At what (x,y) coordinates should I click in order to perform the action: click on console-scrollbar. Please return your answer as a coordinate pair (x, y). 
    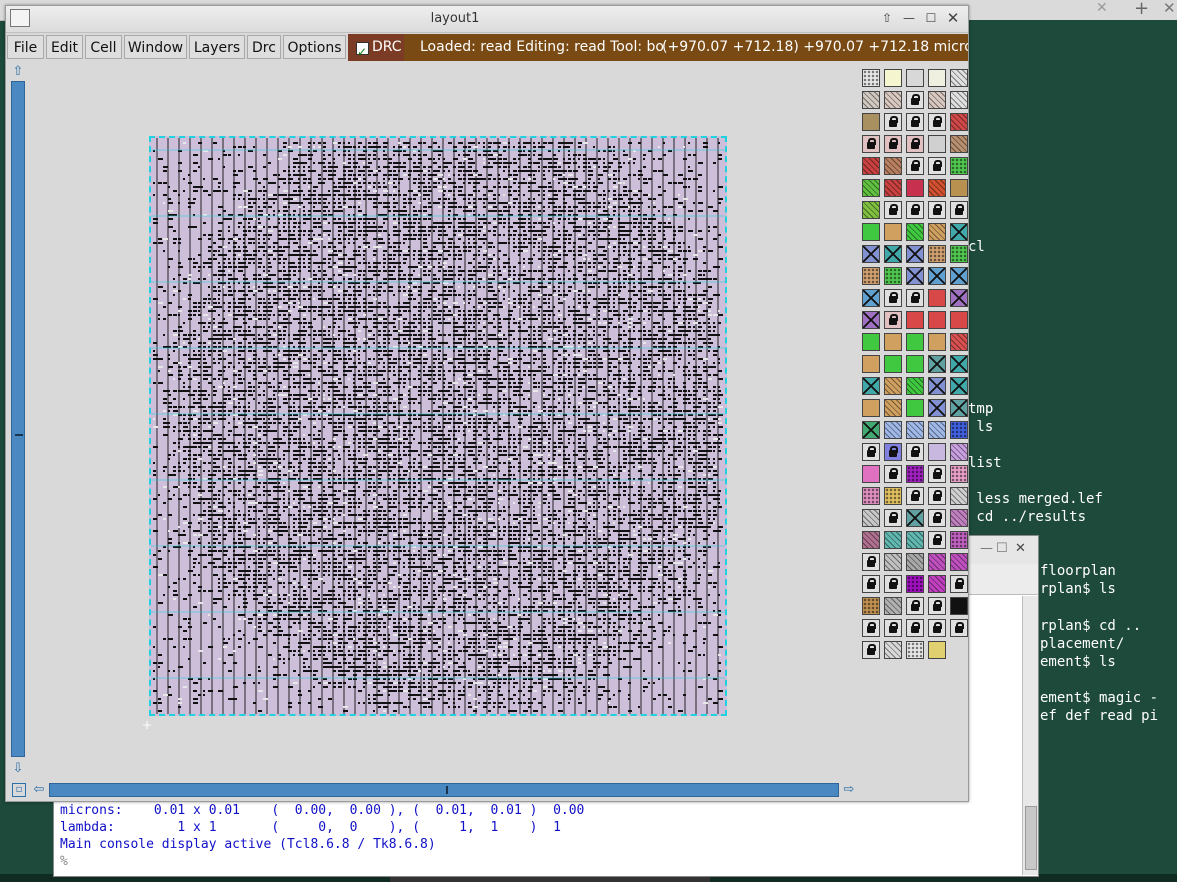
    Looking at the image, I should click on (1030, 735).